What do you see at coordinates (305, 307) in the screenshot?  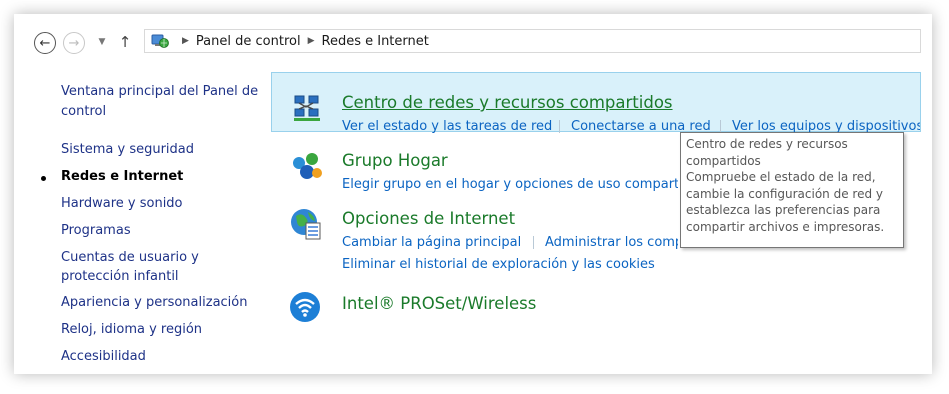 I see `wireless-icon` at bounding box center [305, 307].